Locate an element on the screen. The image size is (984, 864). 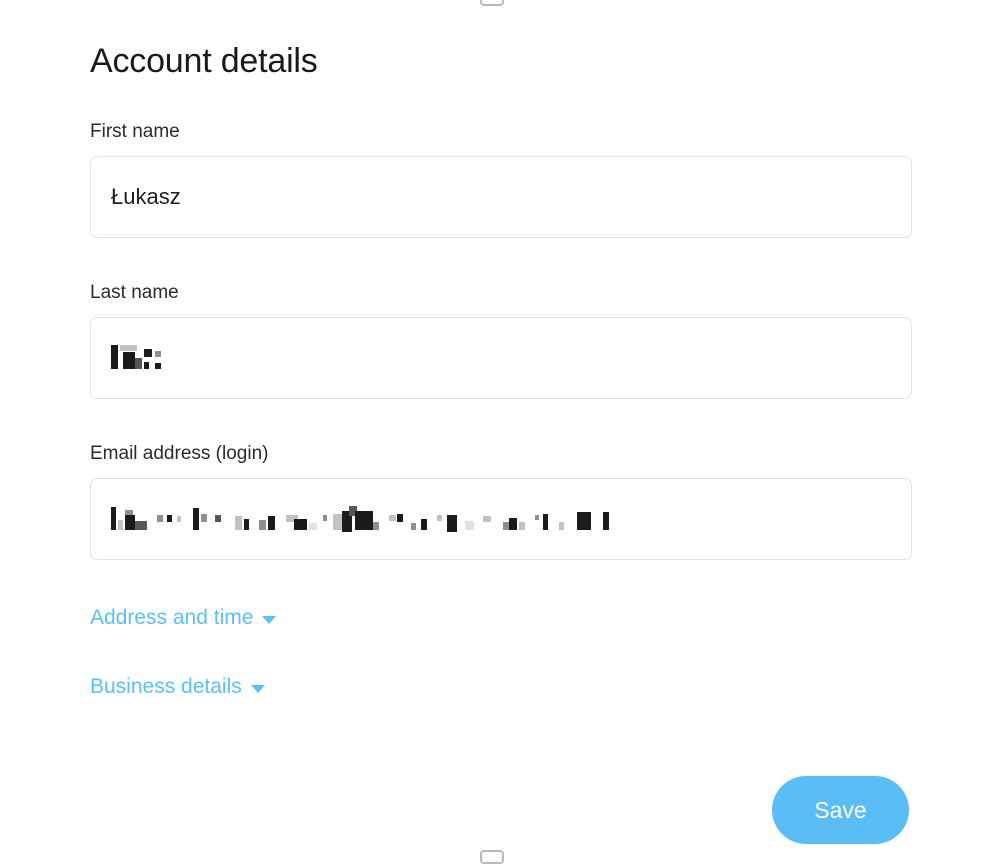
field-last-name: Last name is located at coordinates (501, 340).